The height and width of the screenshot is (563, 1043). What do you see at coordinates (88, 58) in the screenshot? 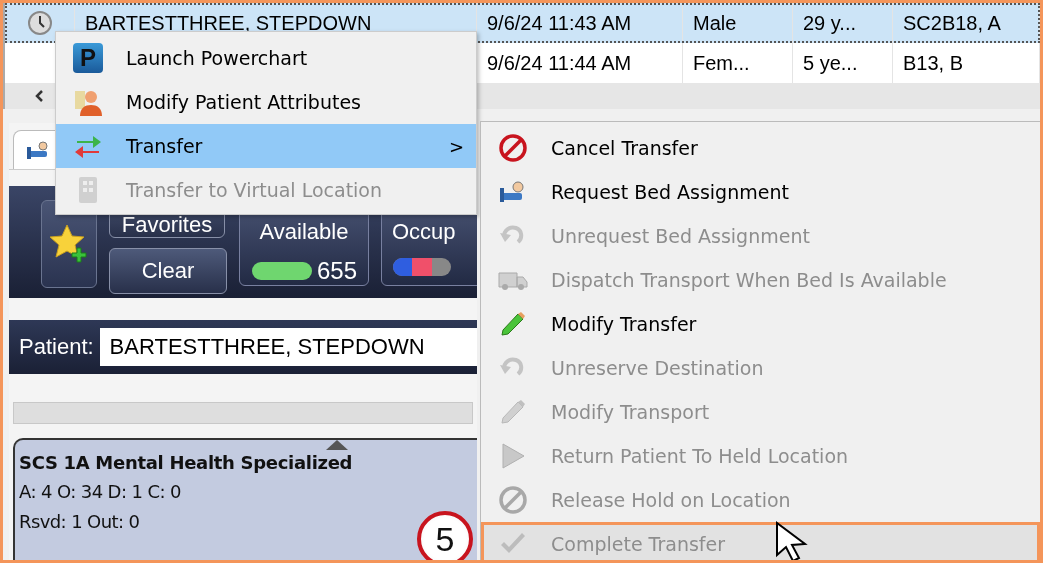
I see `app-logo-icon: P` at bounding box center [88, 58].